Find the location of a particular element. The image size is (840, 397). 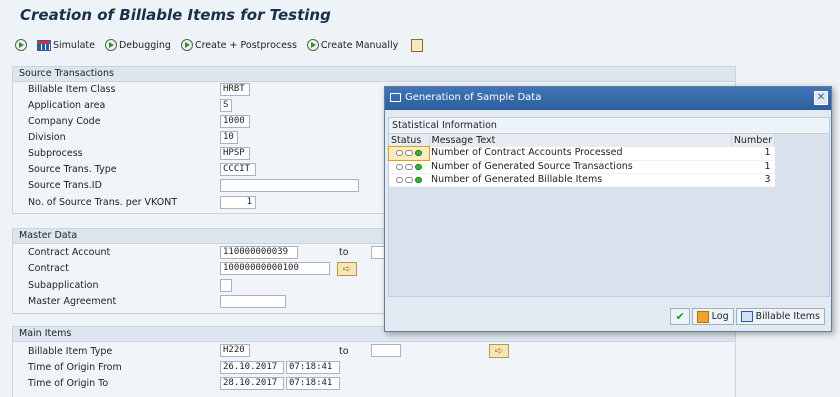

execute-button is located at coordinates (21, 45).